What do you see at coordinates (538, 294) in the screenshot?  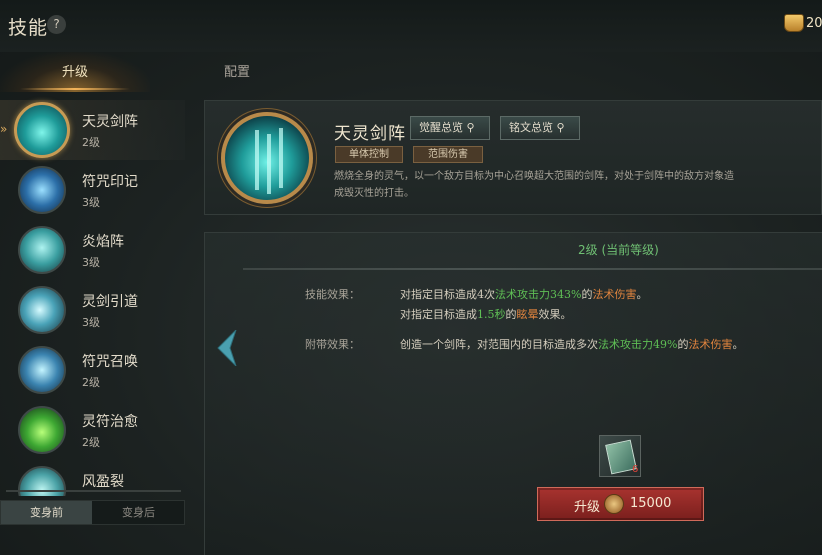 I see `effect-value: 法术攻击力343%` at bounding box center [538, 294].